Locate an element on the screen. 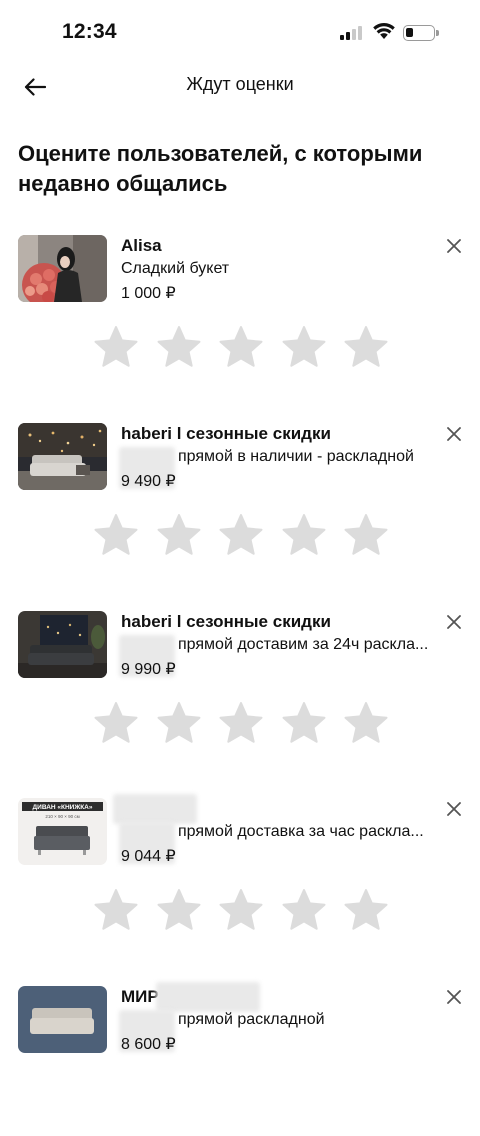  cellular-signal-icon is located at coordinates (353, 33).